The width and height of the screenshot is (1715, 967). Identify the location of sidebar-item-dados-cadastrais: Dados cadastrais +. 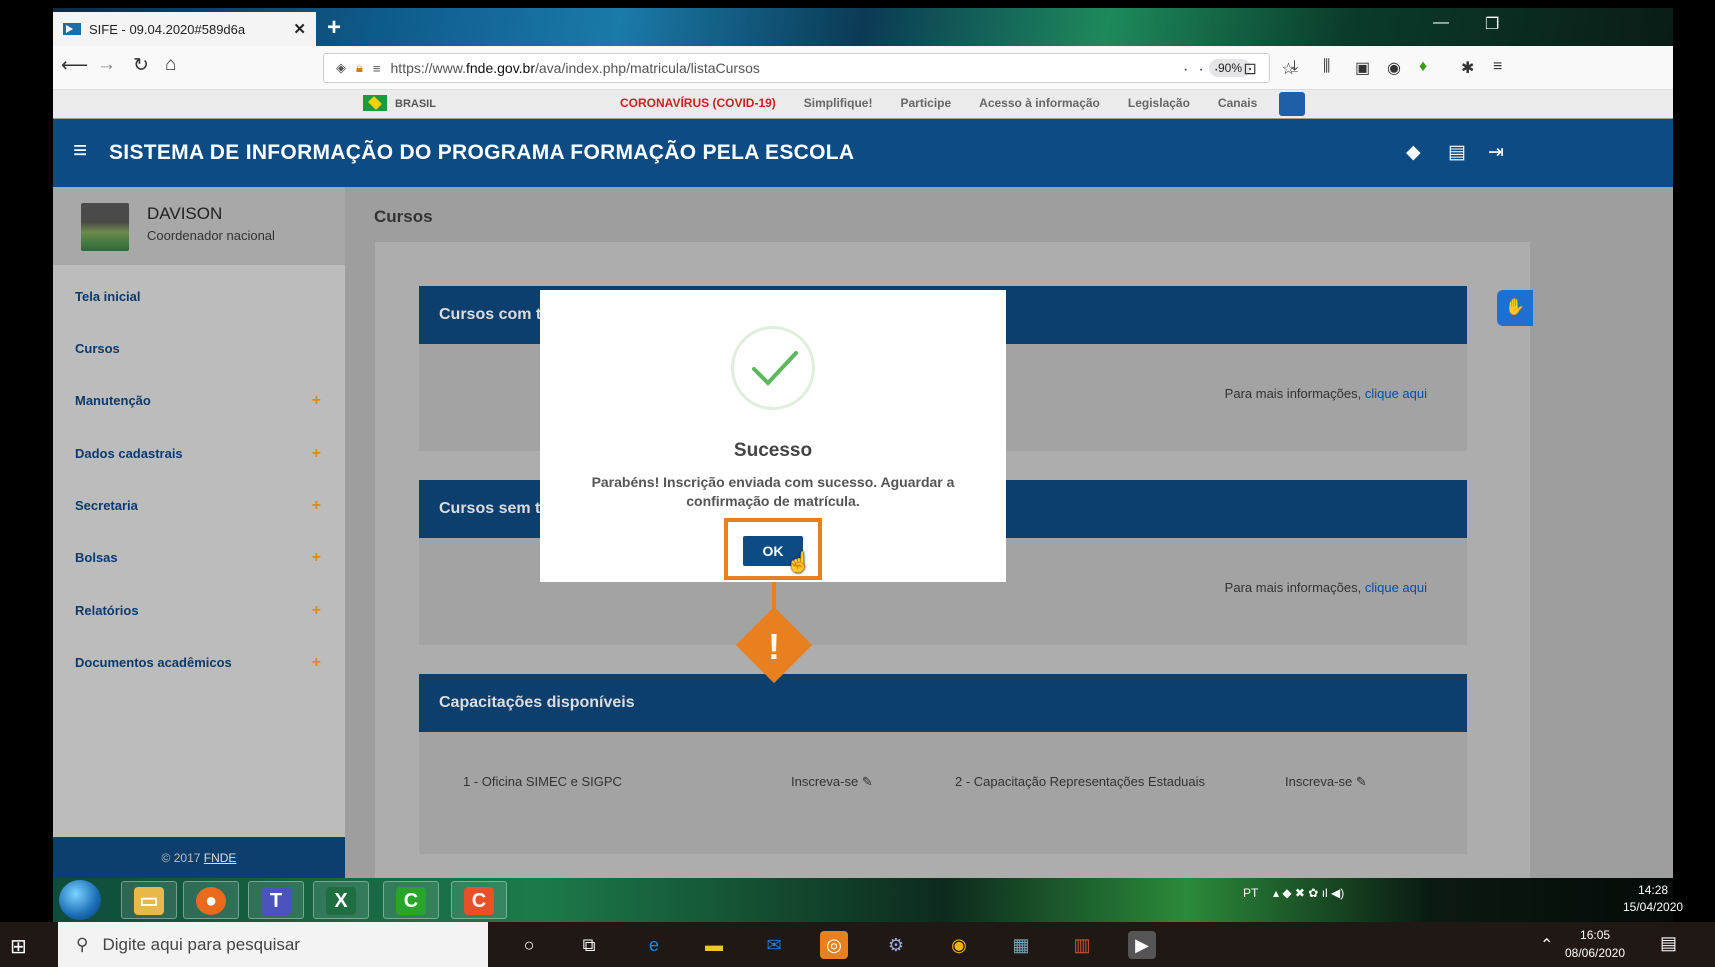
(205, 454).